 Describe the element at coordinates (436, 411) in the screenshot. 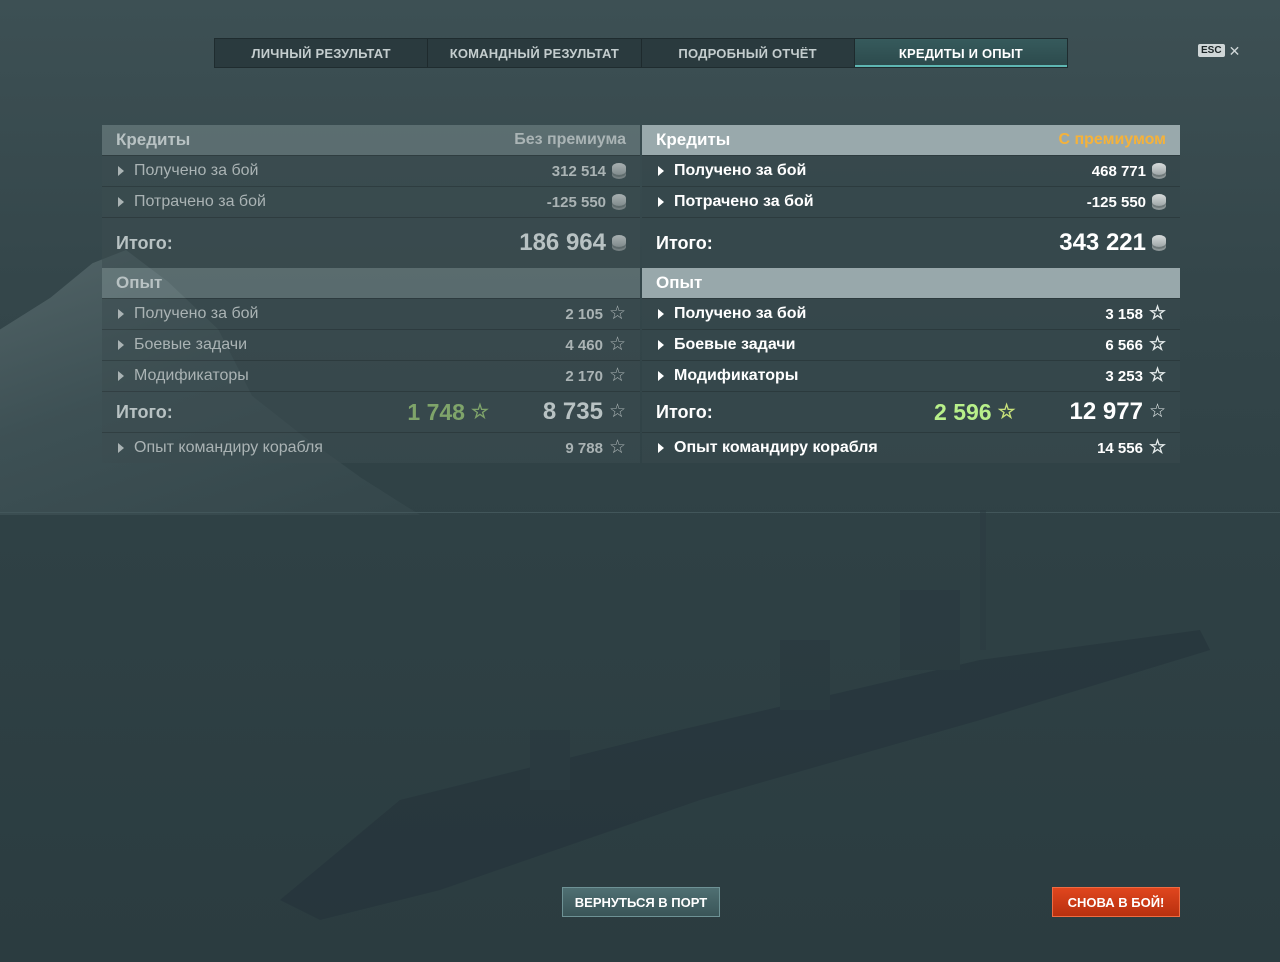

I see `free-exp-value: 1 748` at that location.